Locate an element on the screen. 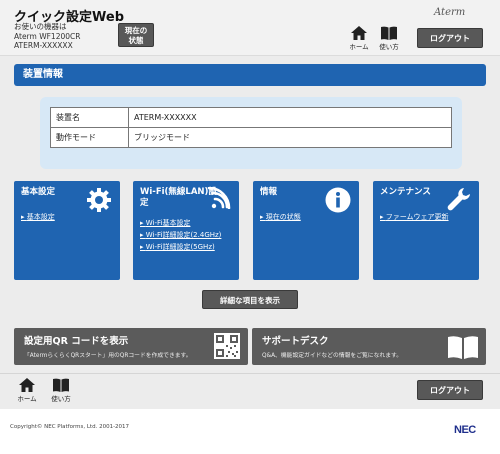 Image resolution: width=500 pixels, height=454 pixels. nec-logo: NEC is located at coordinates (465, 430).